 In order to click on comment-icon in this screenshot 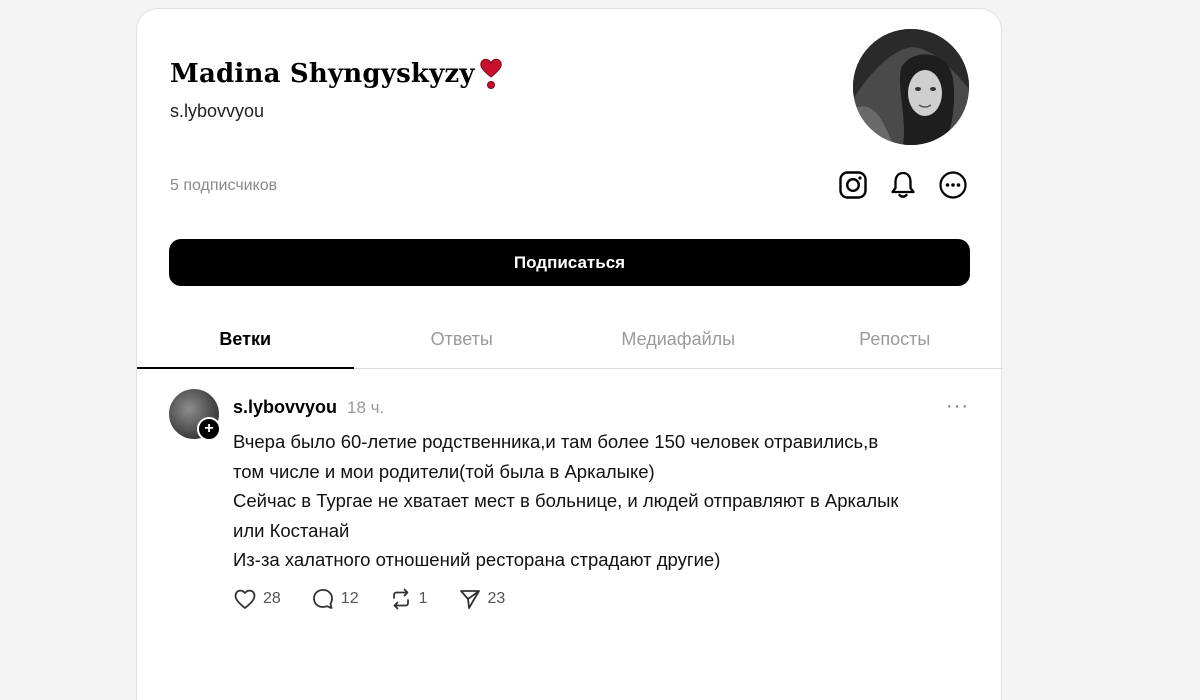, I will do `click(322, 599)`.